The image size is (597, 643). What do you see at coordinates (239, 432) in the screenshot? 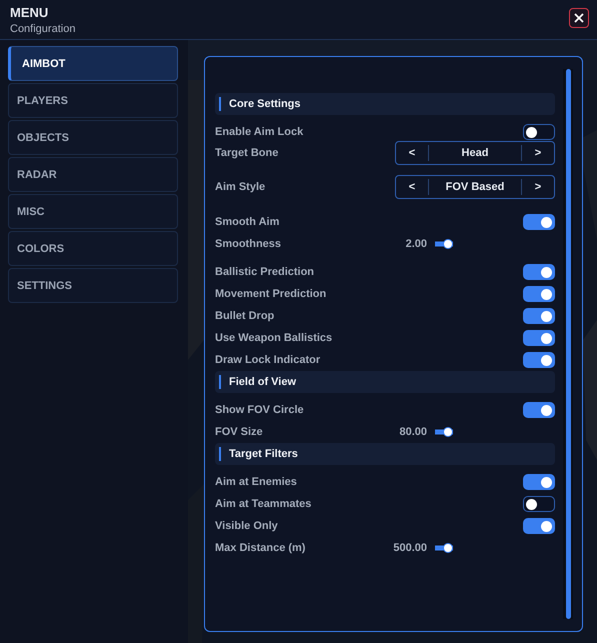
I see `setting-label: FOV Size` at bounding box center [239, 432].